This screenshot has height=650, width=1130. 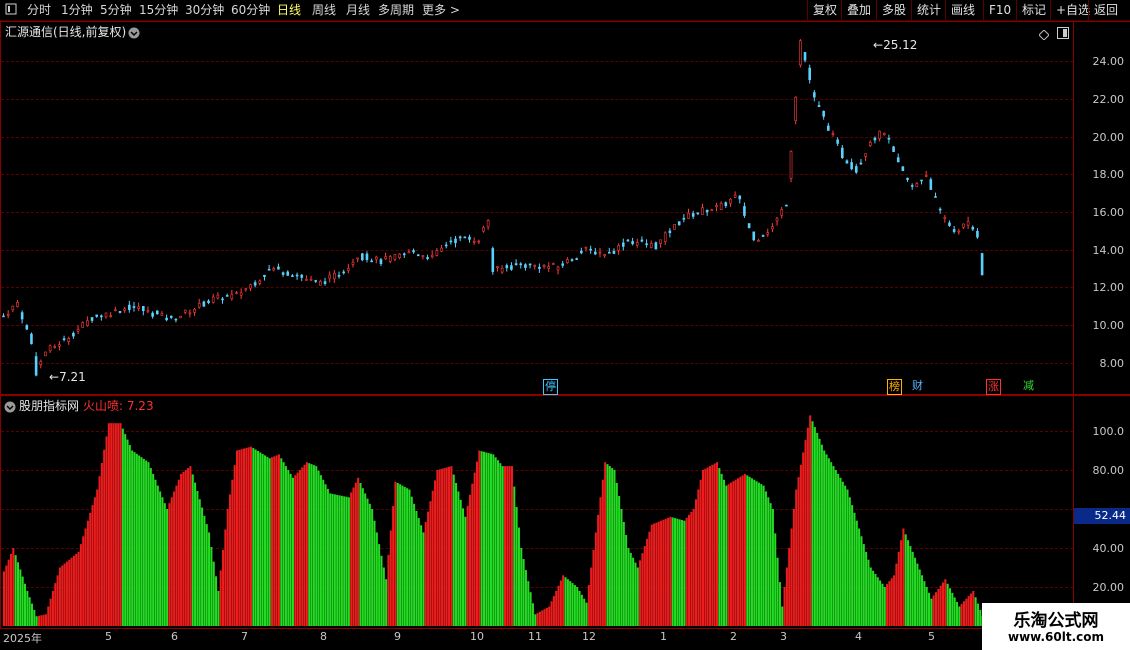 I want to click on tab-more: 更多 >, so click(x=441, y=10).